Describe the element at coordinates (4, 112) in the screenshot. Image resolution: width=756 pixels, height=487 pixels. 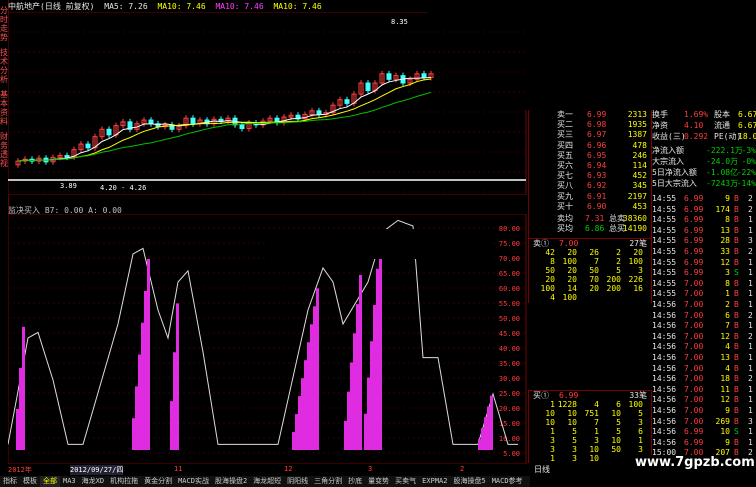
I see `sidebar-tab-char: 资` at that location.